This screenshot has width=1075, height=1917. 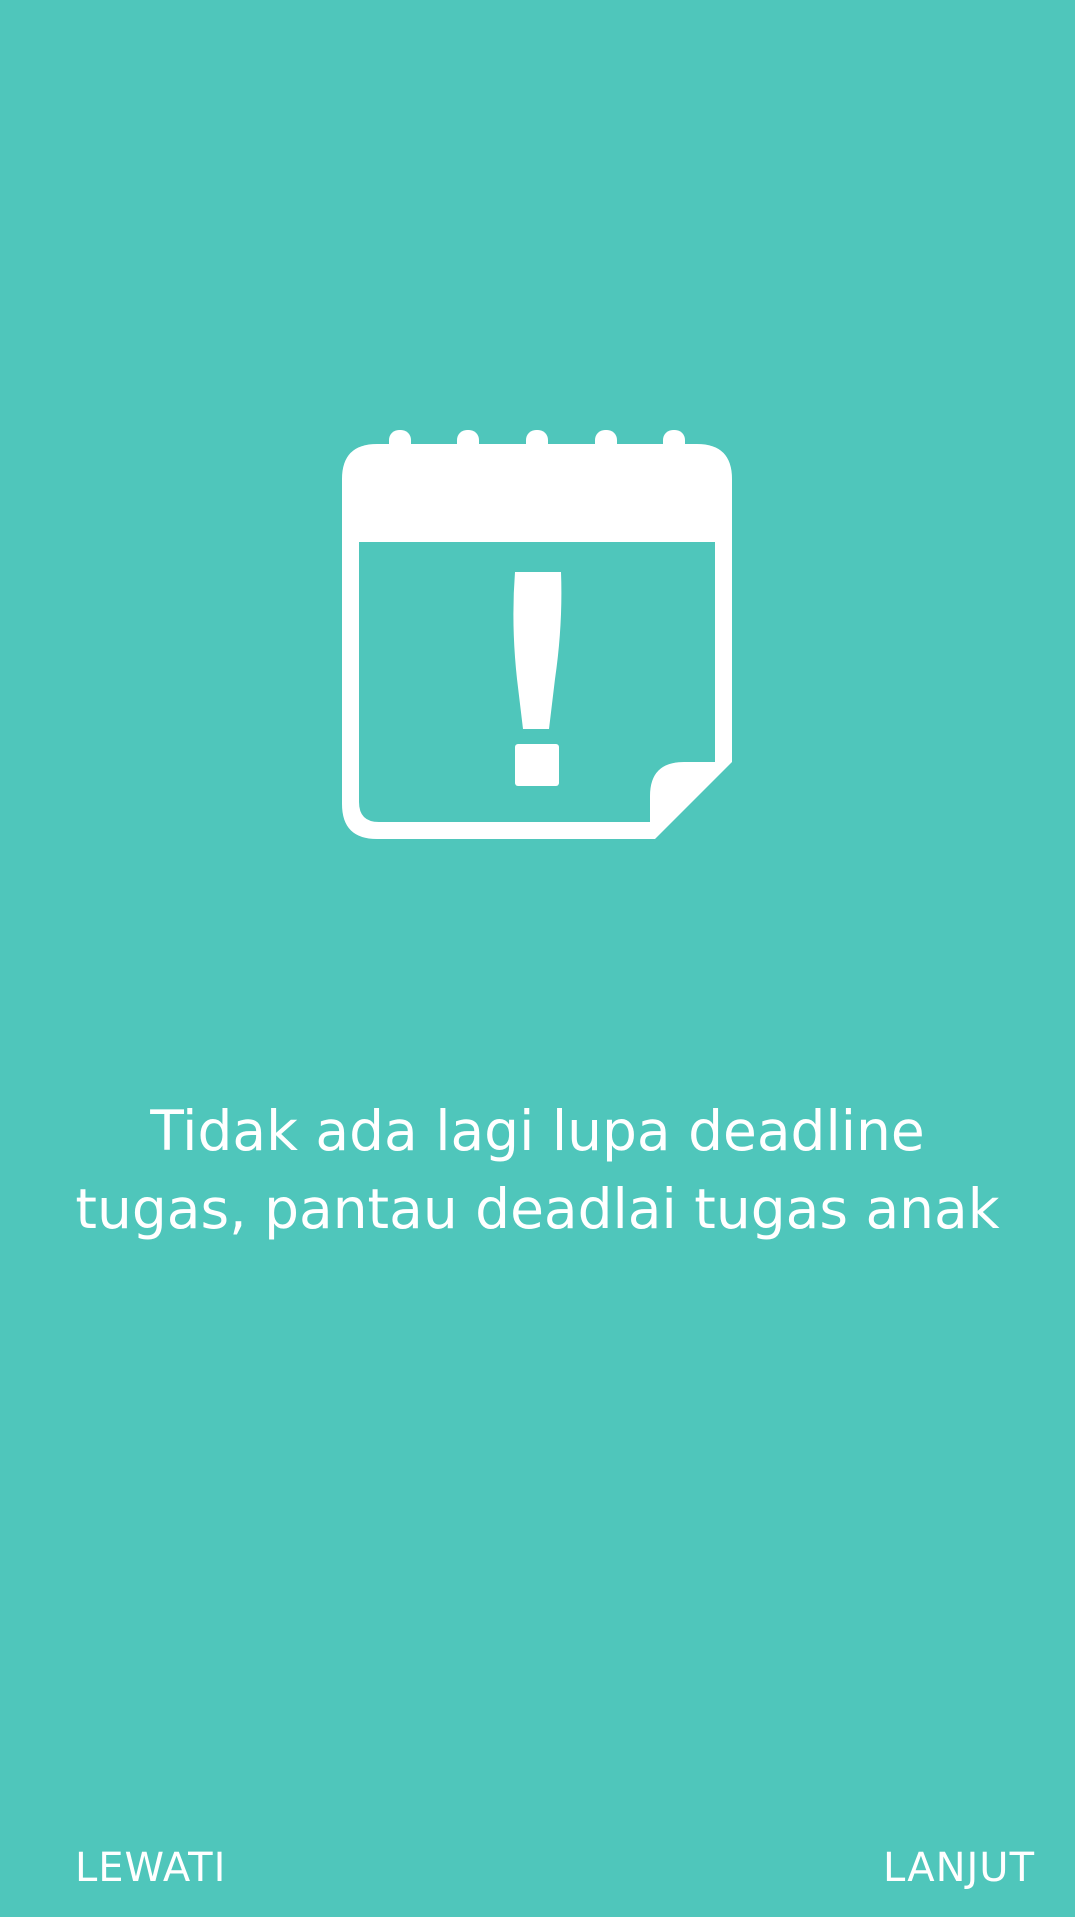 What do you see at coordinates (537, 634) in the screenshot?
I see `calendar-alert-icon` at bounding box center [537, 634].